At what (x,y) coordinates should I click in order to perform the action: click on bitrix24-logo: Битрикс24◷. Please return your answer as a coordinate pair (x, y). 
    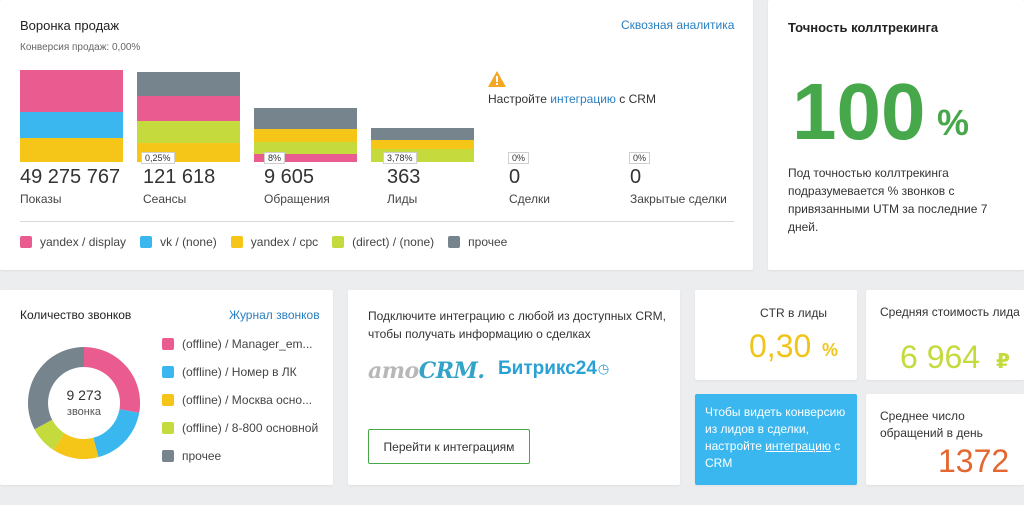
    Looking at the image, I should click on (553, 369).